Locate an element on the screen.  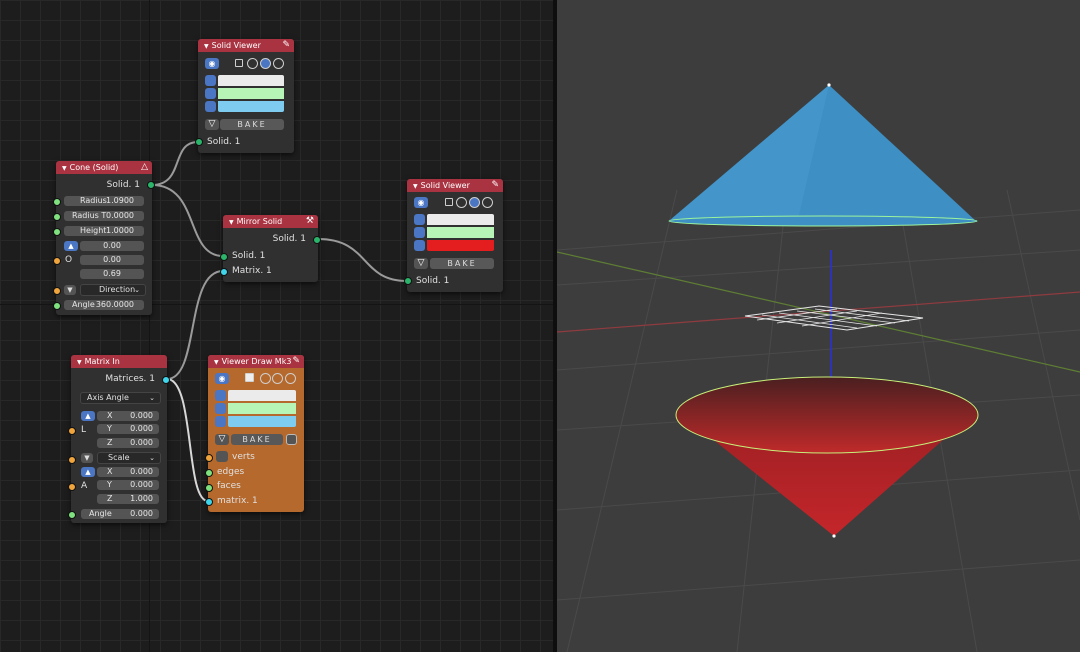
radius-t-field: Radius T 0.0000 is located at coordinates (104, 216).